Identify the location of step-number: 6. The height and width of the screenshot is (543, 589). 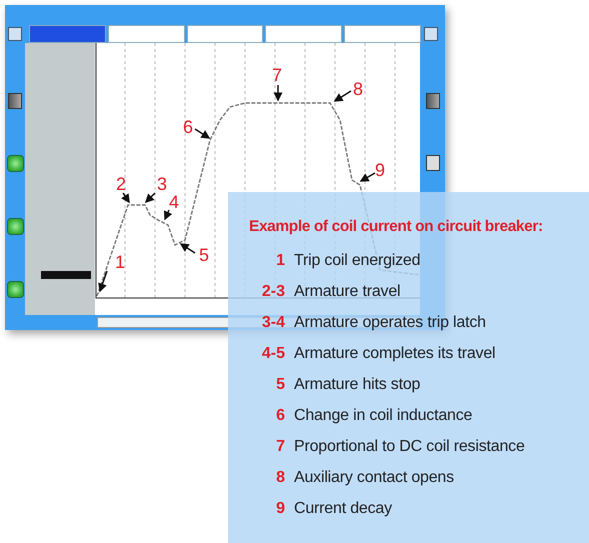
(280, 415).